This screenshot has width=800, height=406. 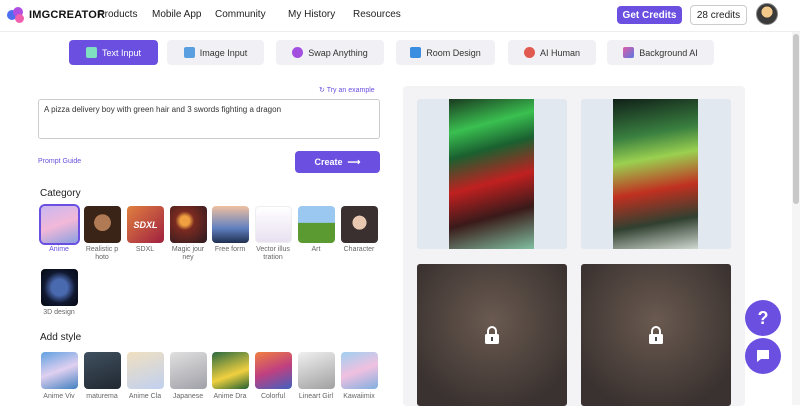 What do you see at coordinates (102, 370) in the screenshot?
I see `style-maturemale` at bounding box center [102, 370].